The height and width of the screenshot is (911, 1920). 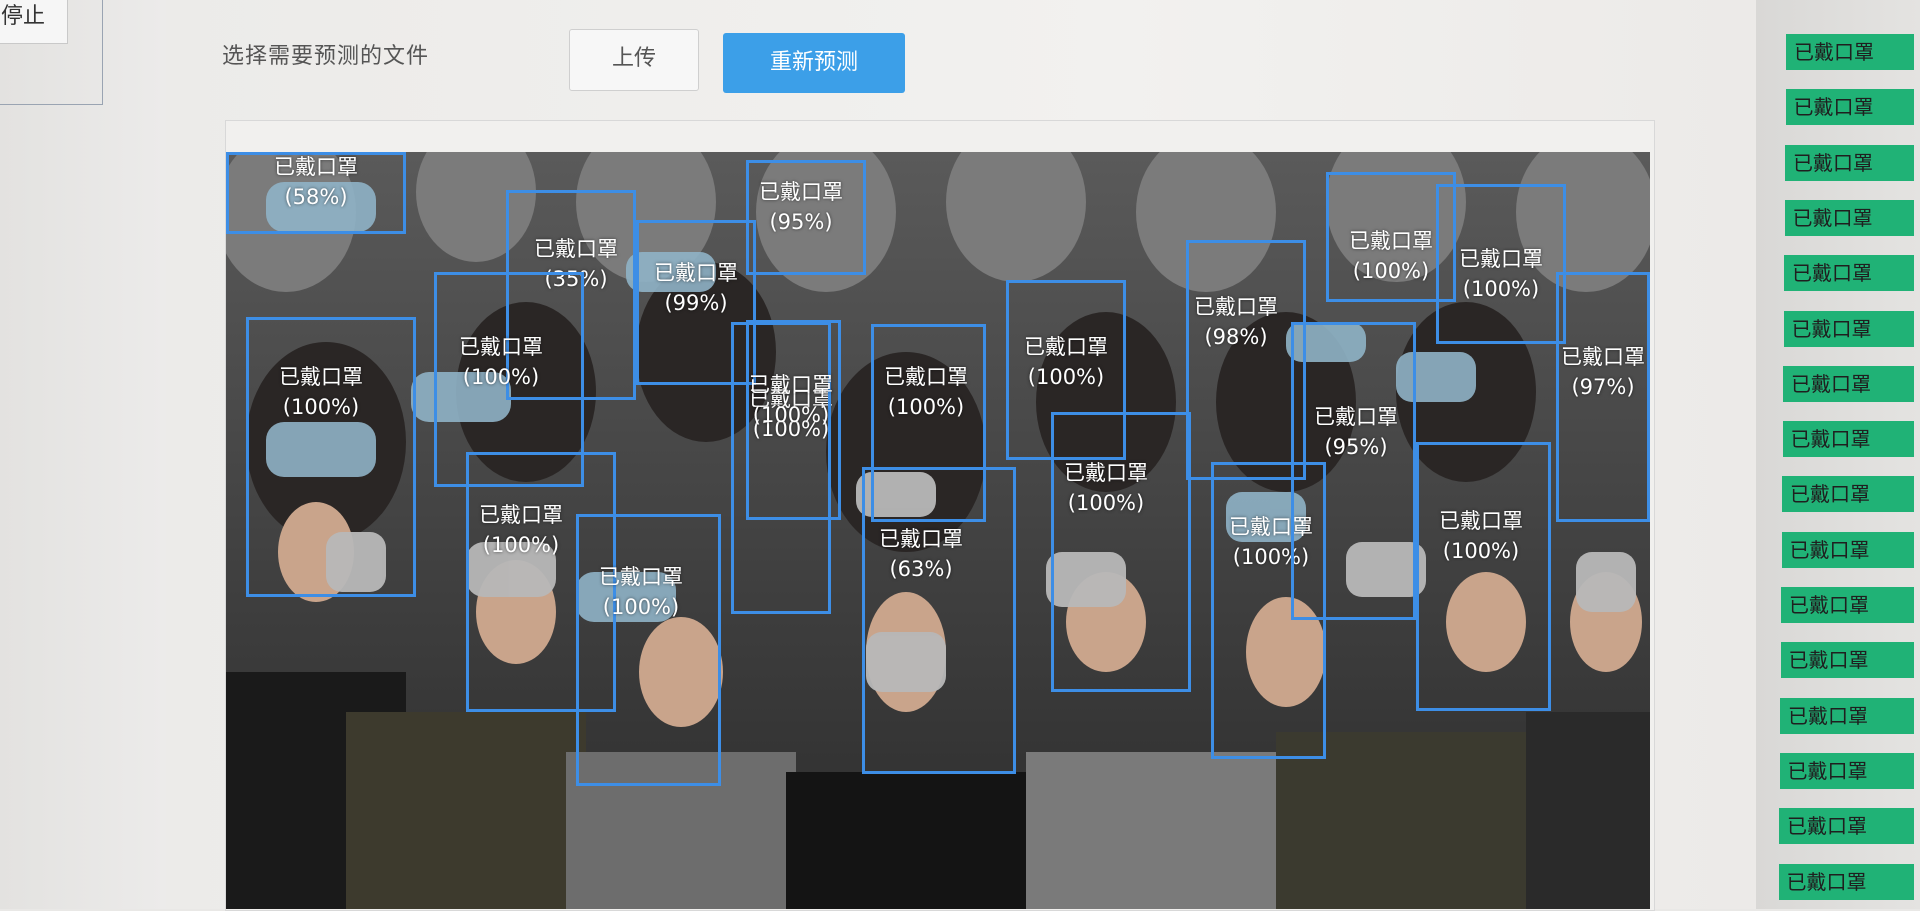 What do you see at coordinates (696, 288) in the screenshot?
I see `detection-label: 已戴口罩 (99%)` at bounding box center [696, 288].